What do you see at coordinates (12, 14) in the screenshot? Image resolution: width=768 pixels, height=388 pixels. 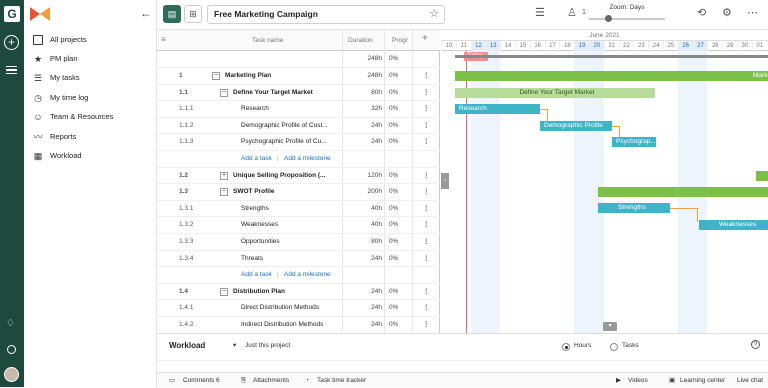 I see `ganttpro-logo: G` at bounding box center [12, 14].